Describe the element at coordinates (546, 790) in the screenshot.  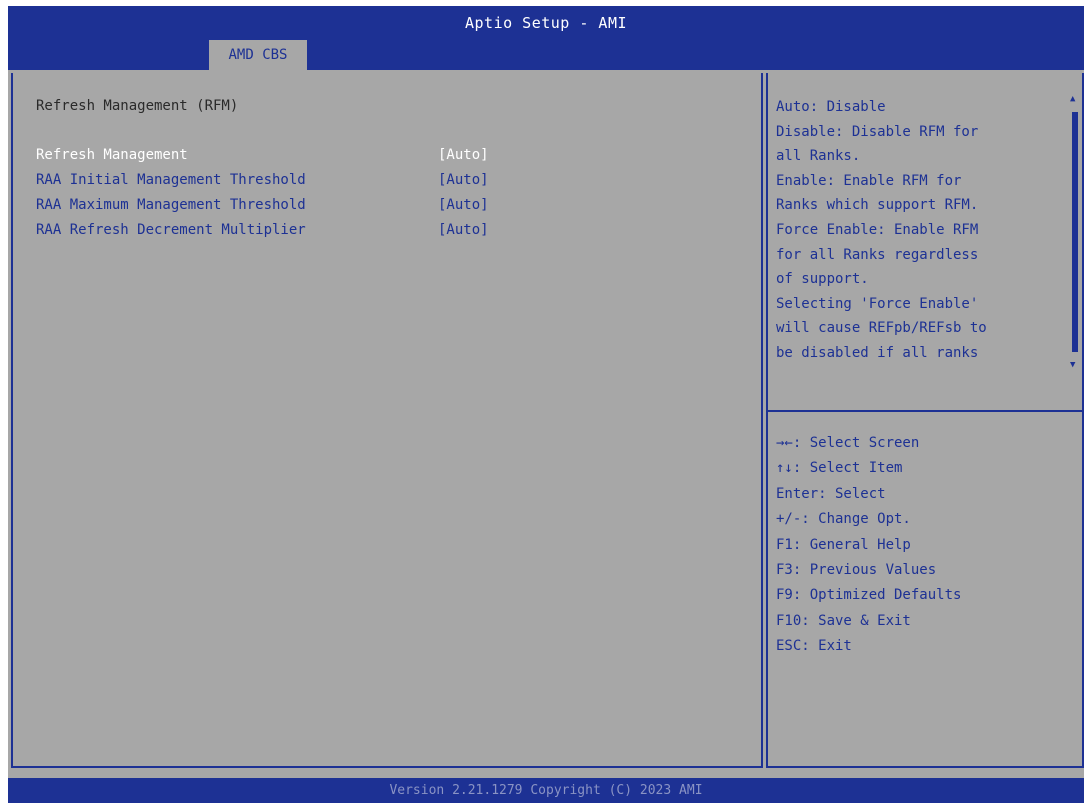
I see `footer-version: Version 2.21.1279 Copyright (C) 2023 AMI` at that location.